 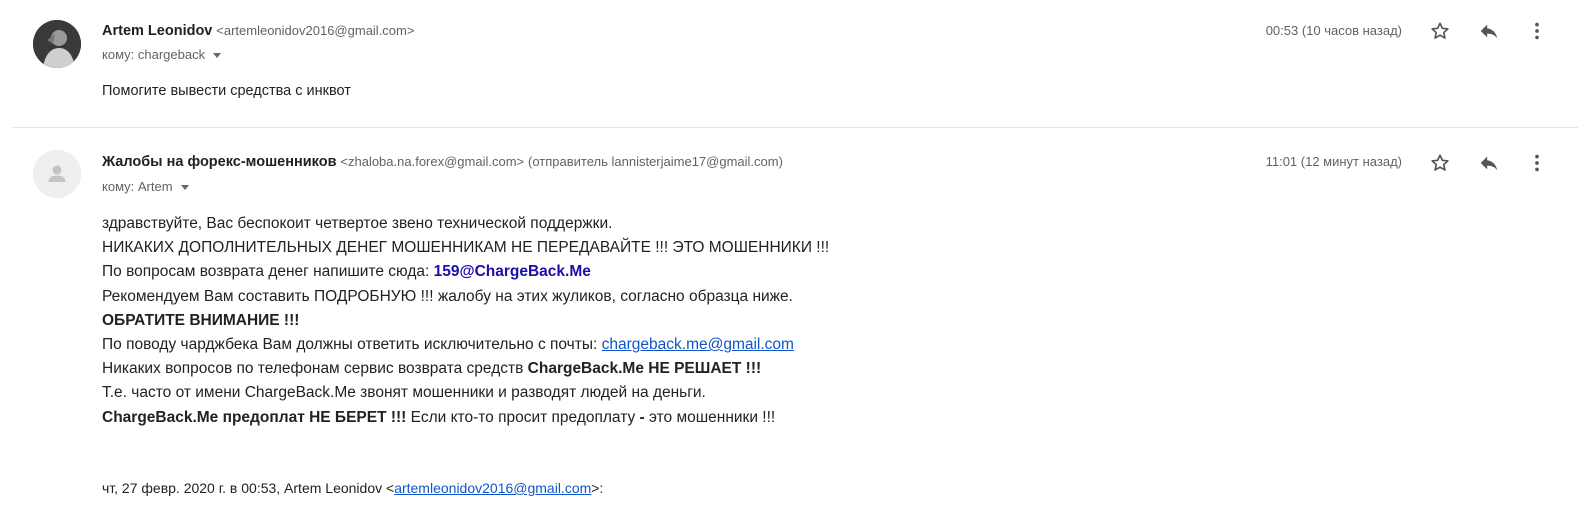 What do you see at coordinates (201, 320) in the screenshot?
I see `body-line: ОБРАТИТЕ ВНИМАНИЕ !!!` at bounding box center [201, 320].